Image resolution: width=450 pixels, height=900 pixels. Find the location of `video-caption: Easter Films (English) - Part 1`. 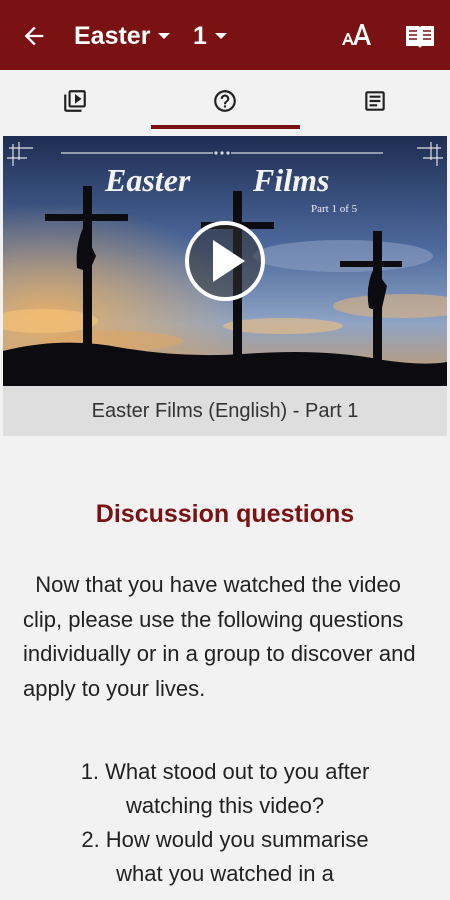

video-caption: Easter Films (English) - Part 1 is located at coordinates (225, 411).